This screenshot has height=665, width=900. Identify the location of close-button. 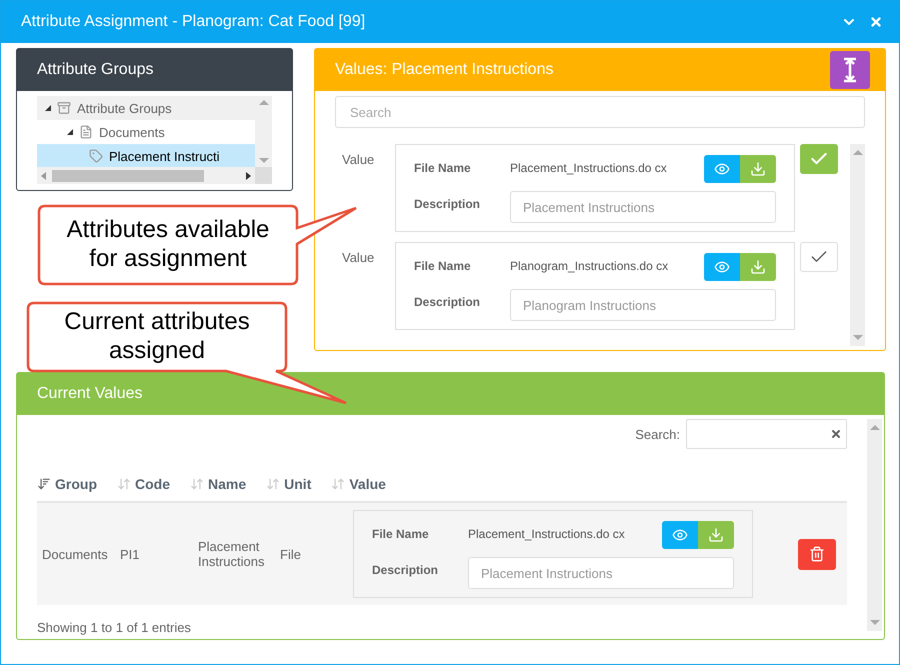
(876, 22).